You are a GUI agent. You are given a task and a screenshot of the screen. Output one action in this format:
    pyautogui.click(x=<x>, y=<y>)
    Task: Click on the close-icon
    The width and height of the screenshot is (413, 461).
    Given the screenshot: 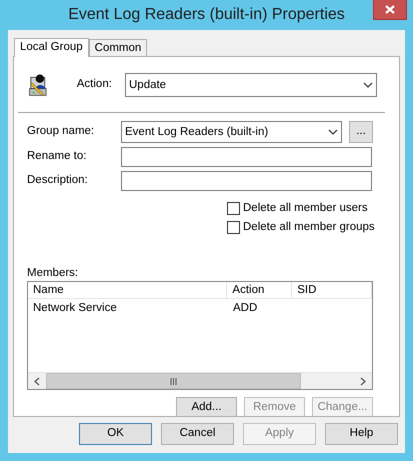 What is the action you would take?
    pyautogui.click(x=390, y=9)
    